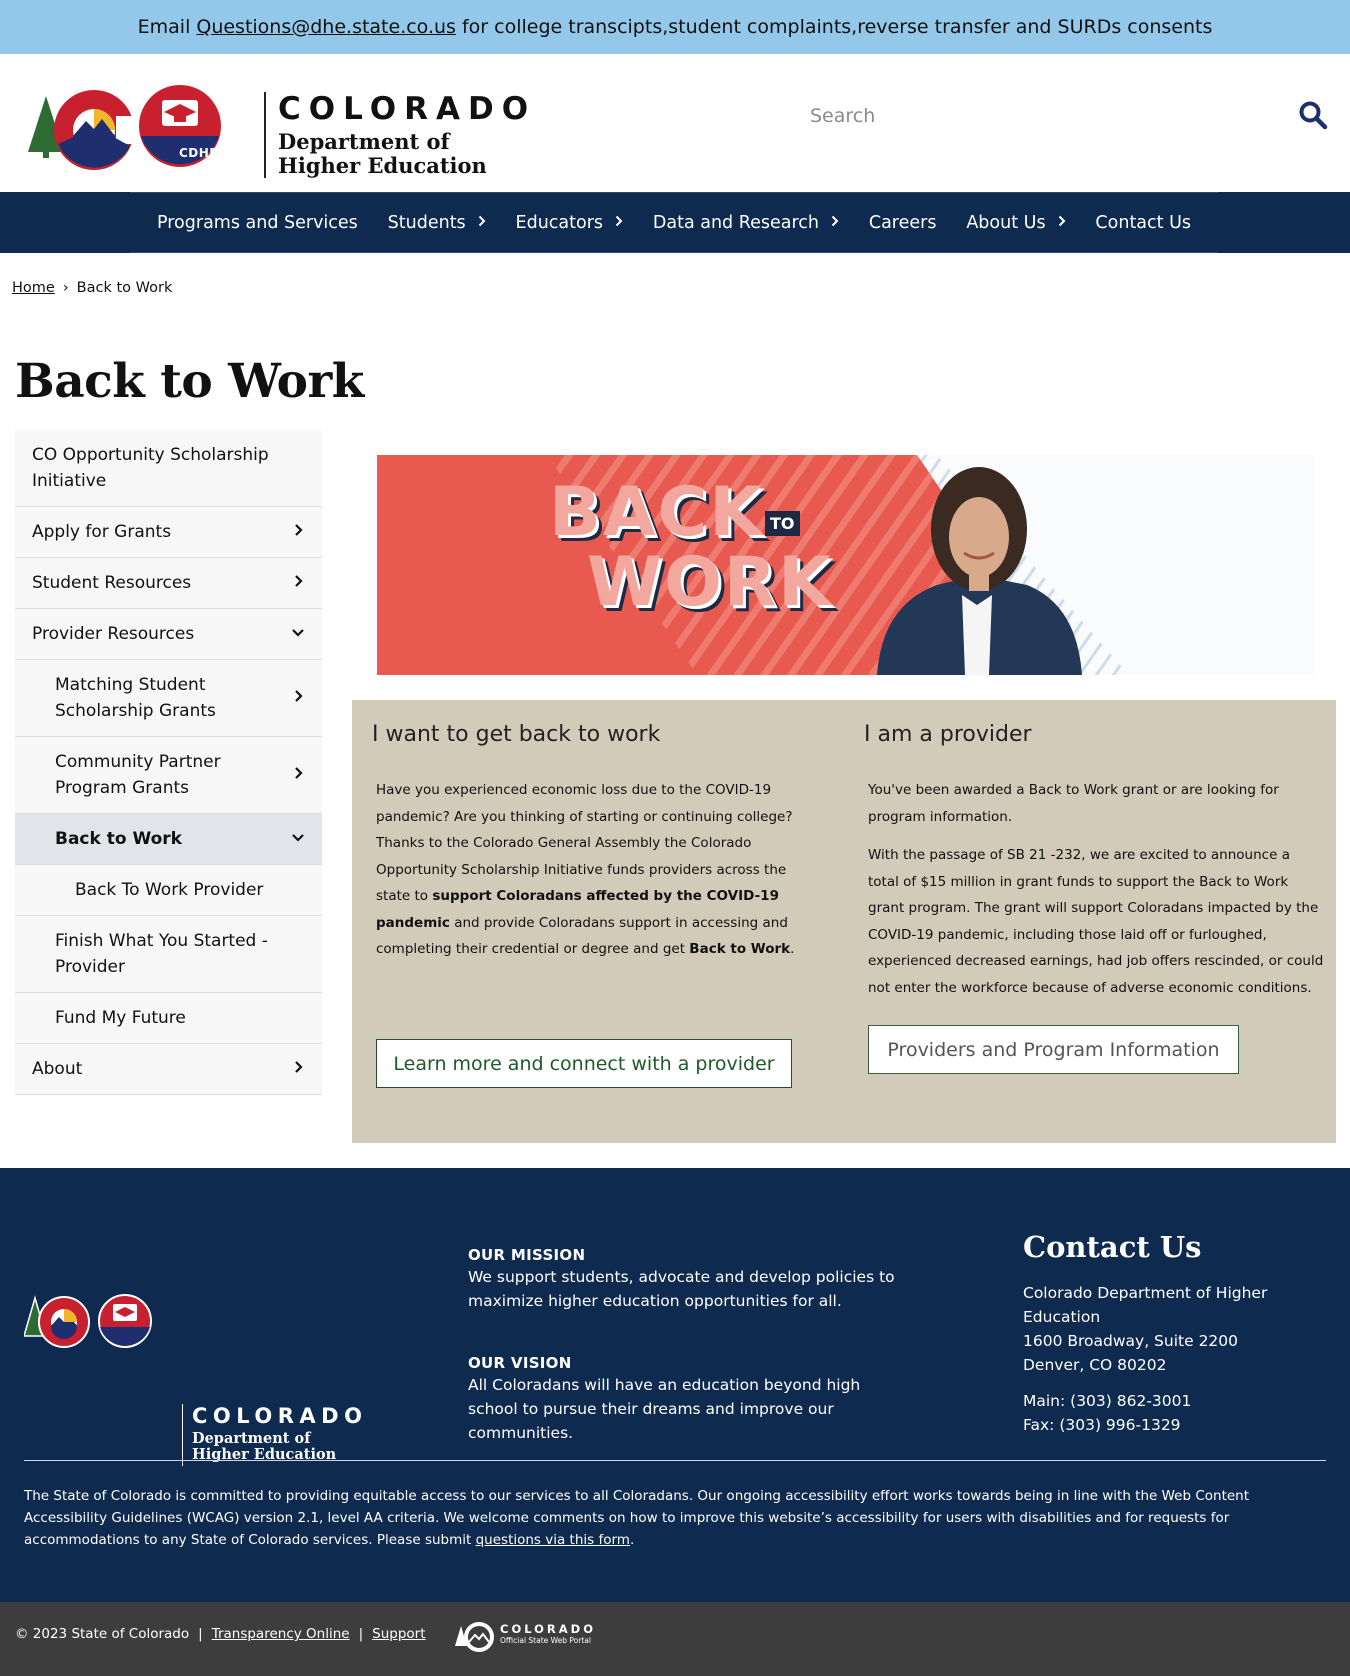 The image size is (1350, 1676). Describe the element at coordinates (326, 27) in the screenshot. I see `alert-email-link: Questions@dhe.state.co.us` at that location.